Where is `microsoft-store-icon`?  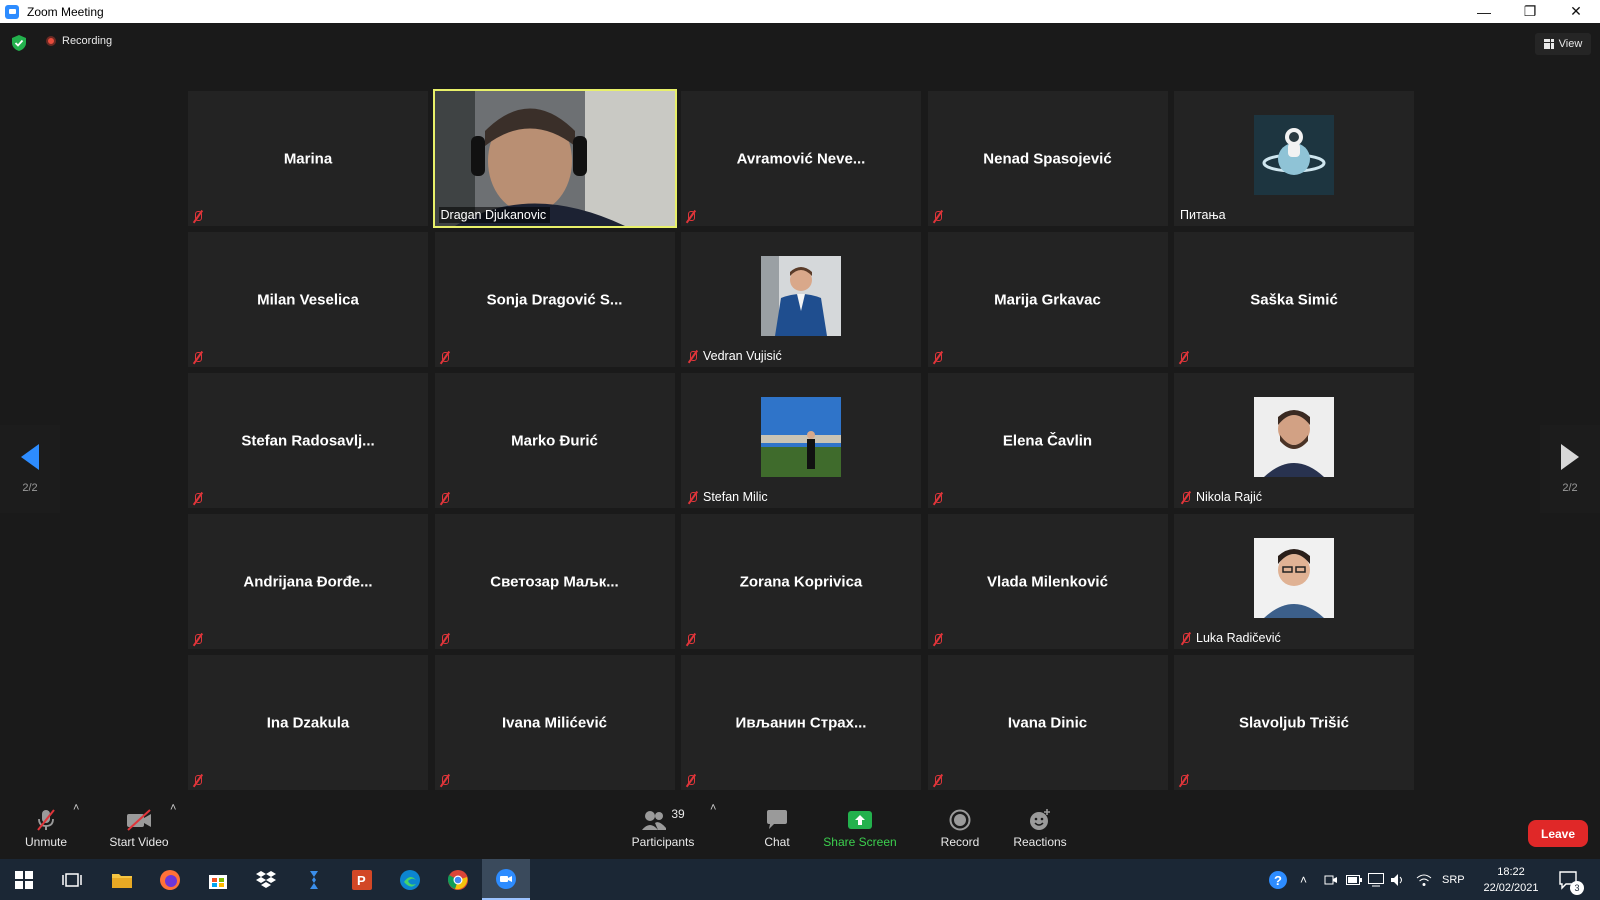 microsoft-store-icon is located at coordinates (218, 879).